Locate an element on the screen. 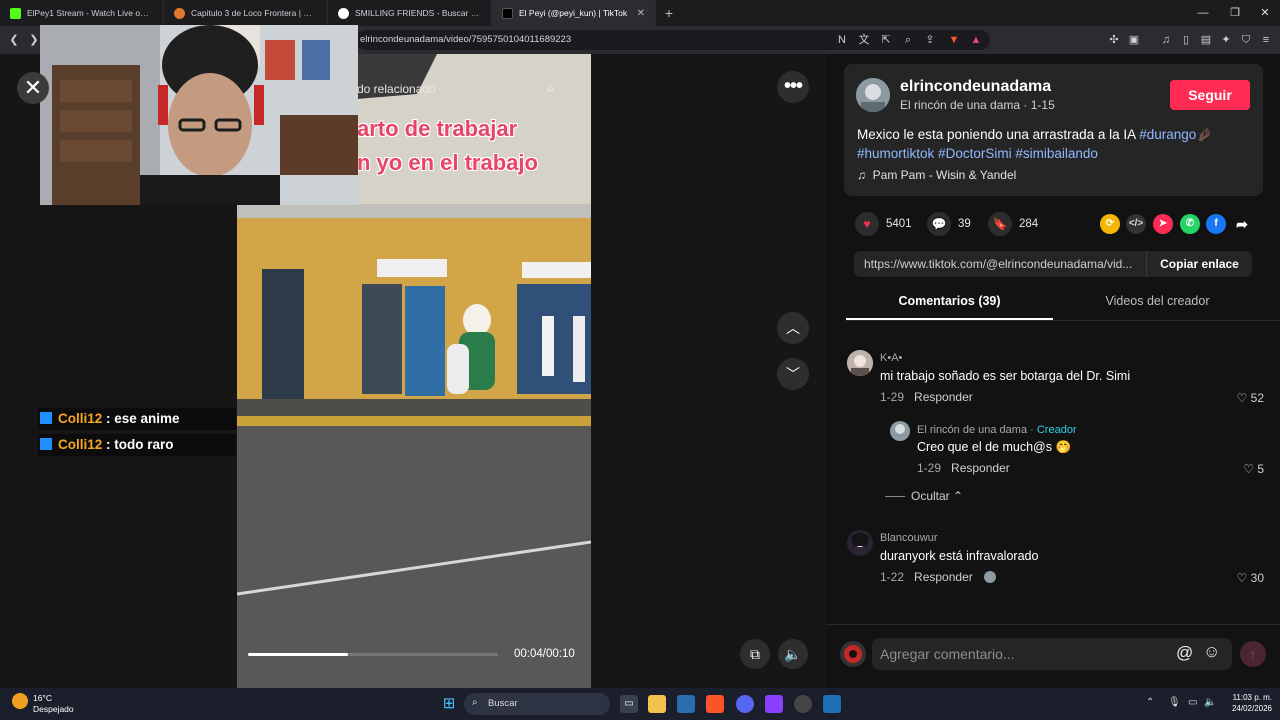  zoom-icon: ⌕ is located at coordinates (908, 40).